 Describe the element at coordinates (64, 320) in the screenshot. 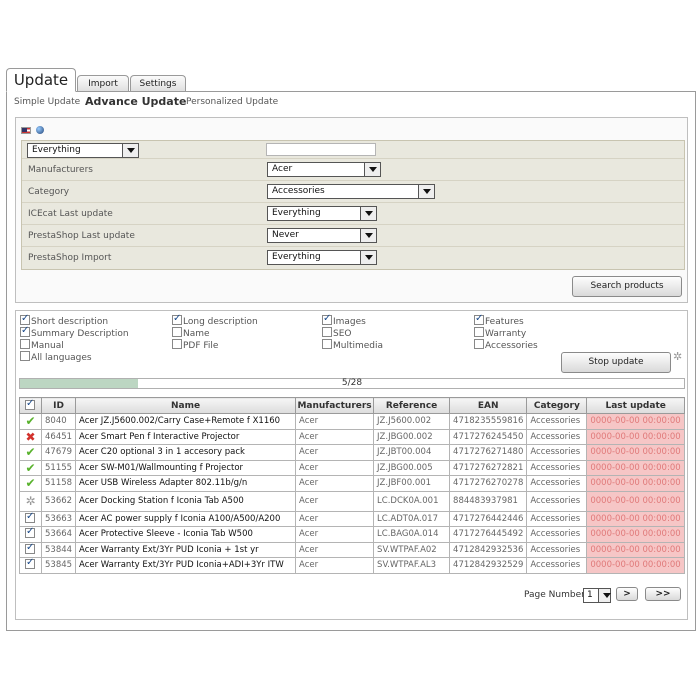

I see `option-short-description: Short description` at that location.